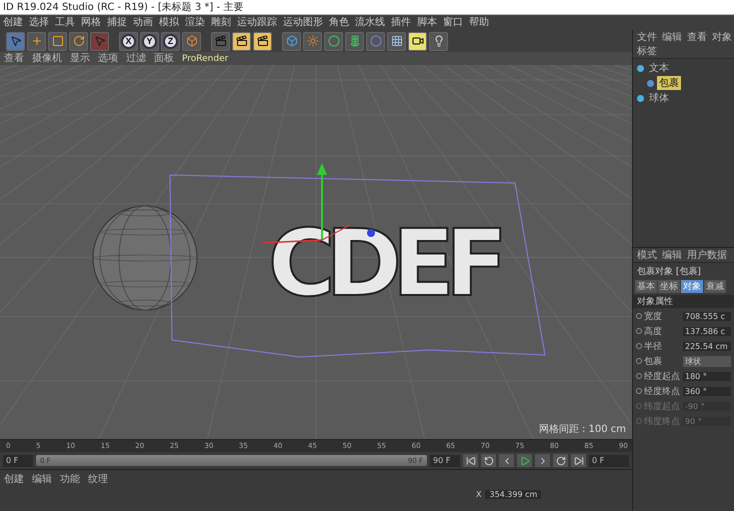 This screenshot has width=734, height=511. Describe the element at coordinates (98, 479) in the screenshot. I see `material-menu-item: 纹理` at that location.